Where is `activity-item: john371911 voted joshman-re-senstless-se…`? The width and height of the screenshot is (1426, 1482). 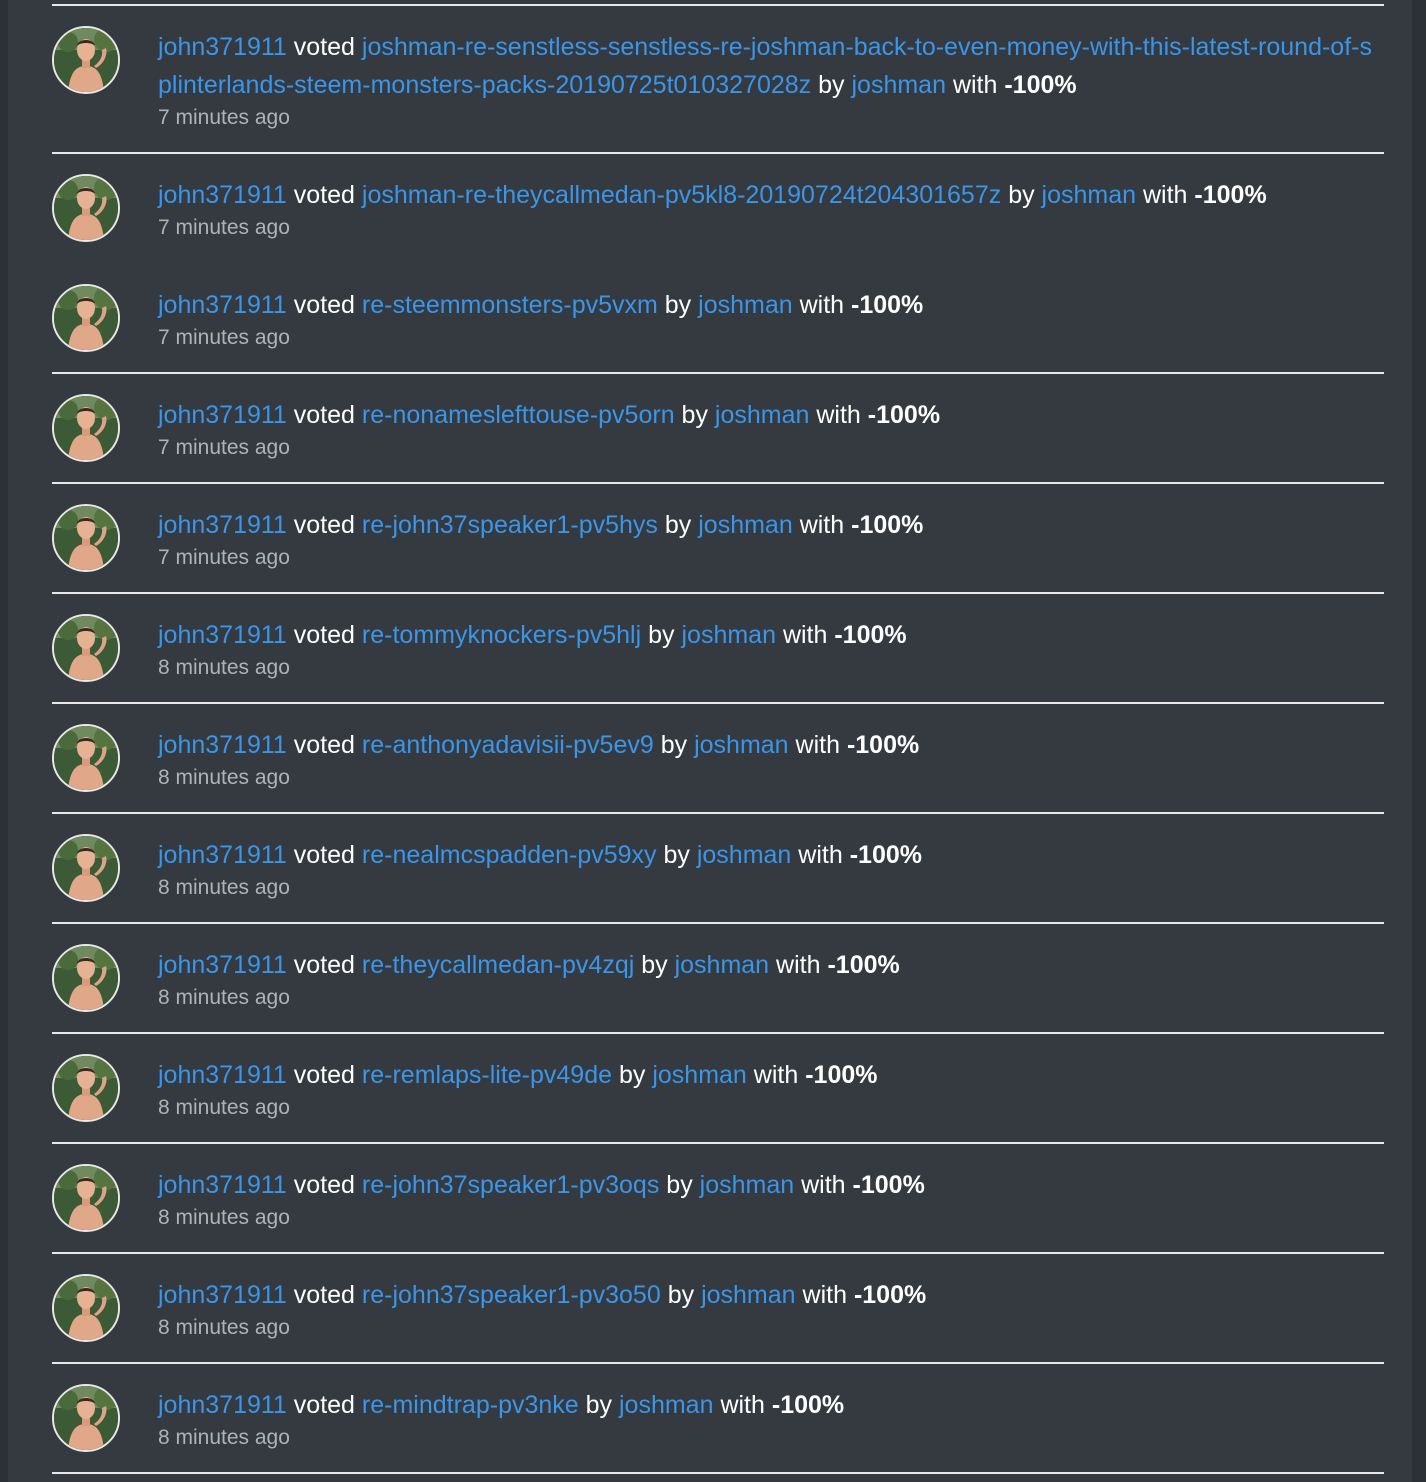
activity-item: john371911 voted joshman-re-senstless-se… is located at coordinates (718, 80).